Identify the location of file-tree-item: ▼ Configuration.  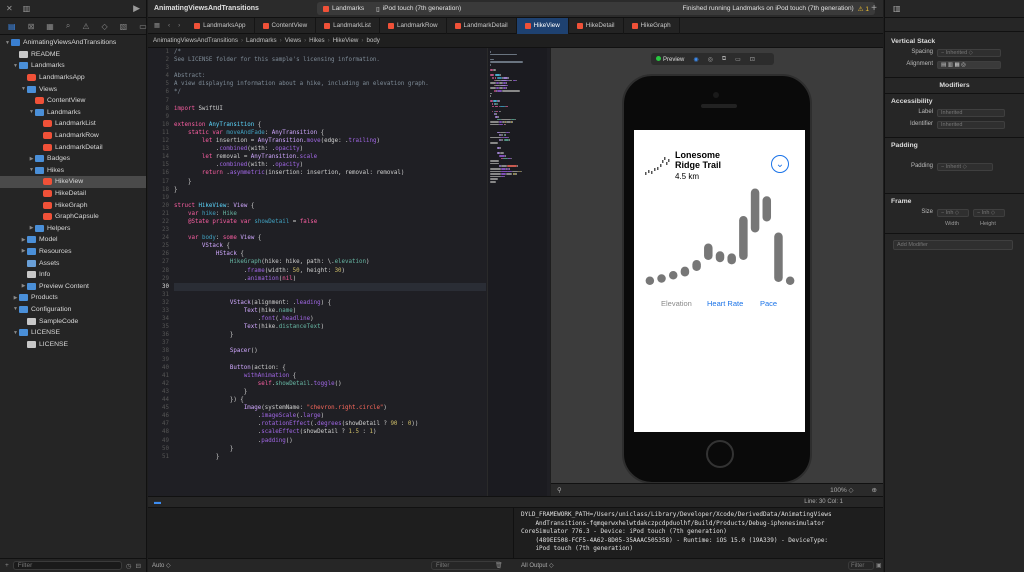
(73, 310).